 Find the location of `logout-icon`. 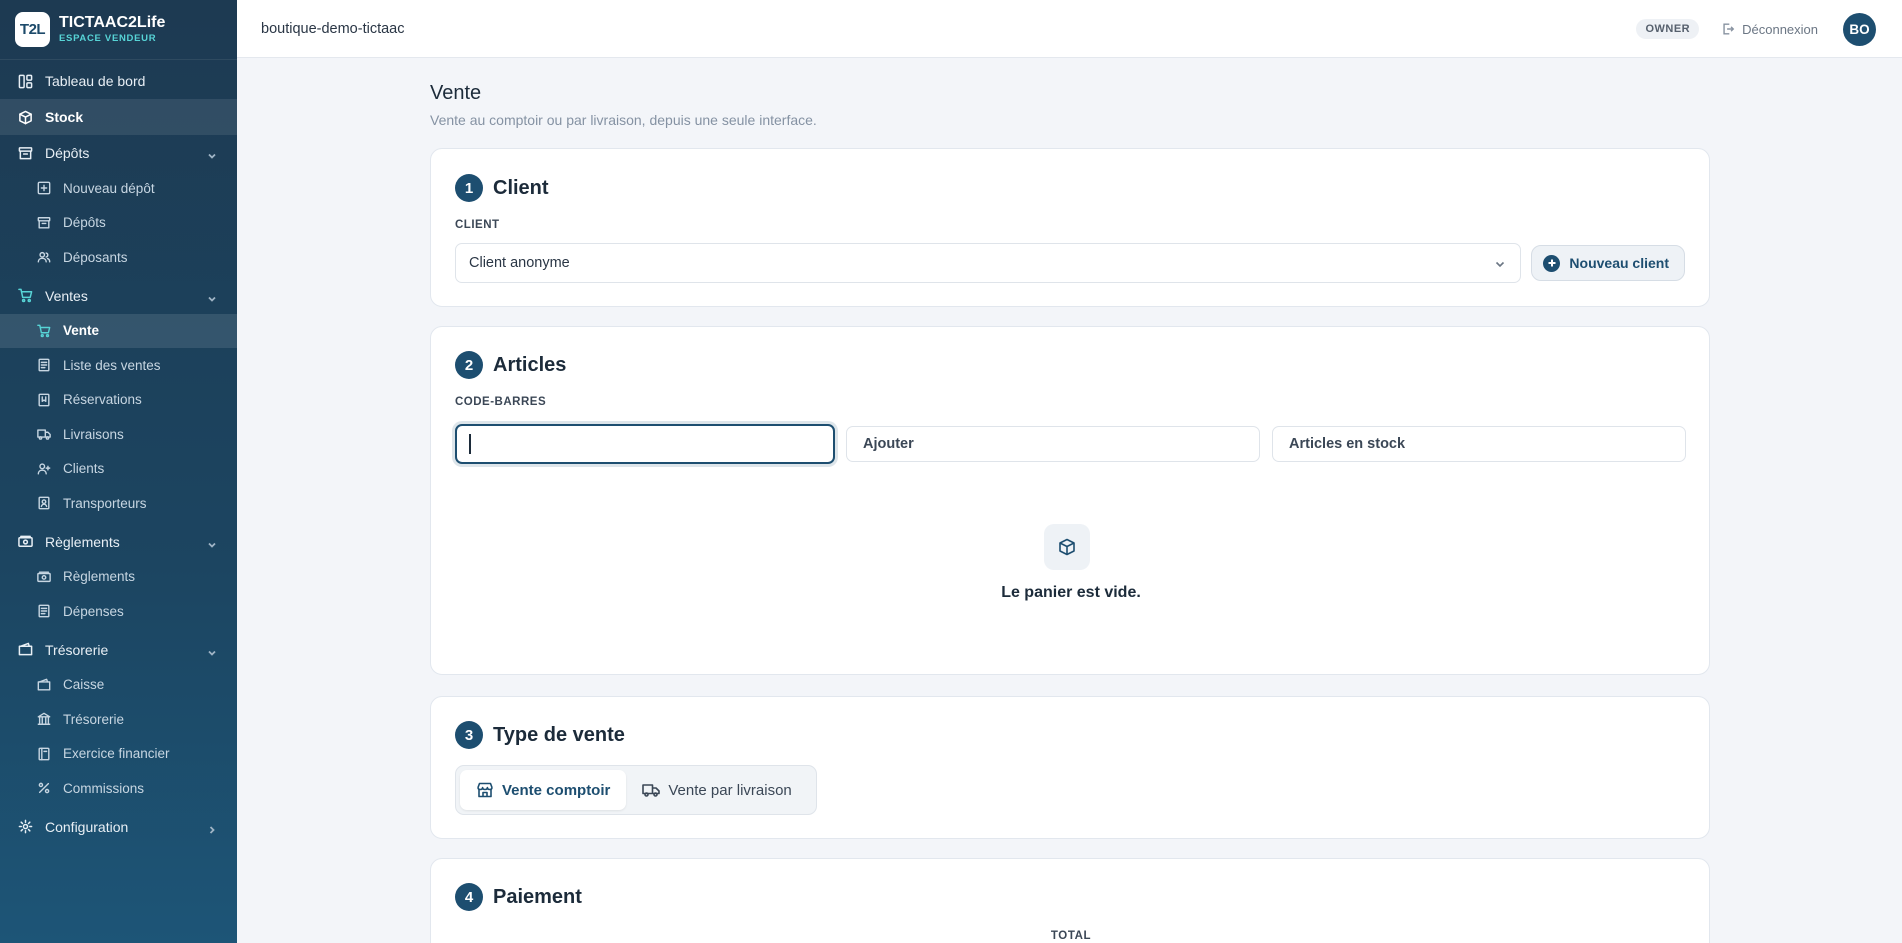

logout-icon is located at coordinates (1729, 29).